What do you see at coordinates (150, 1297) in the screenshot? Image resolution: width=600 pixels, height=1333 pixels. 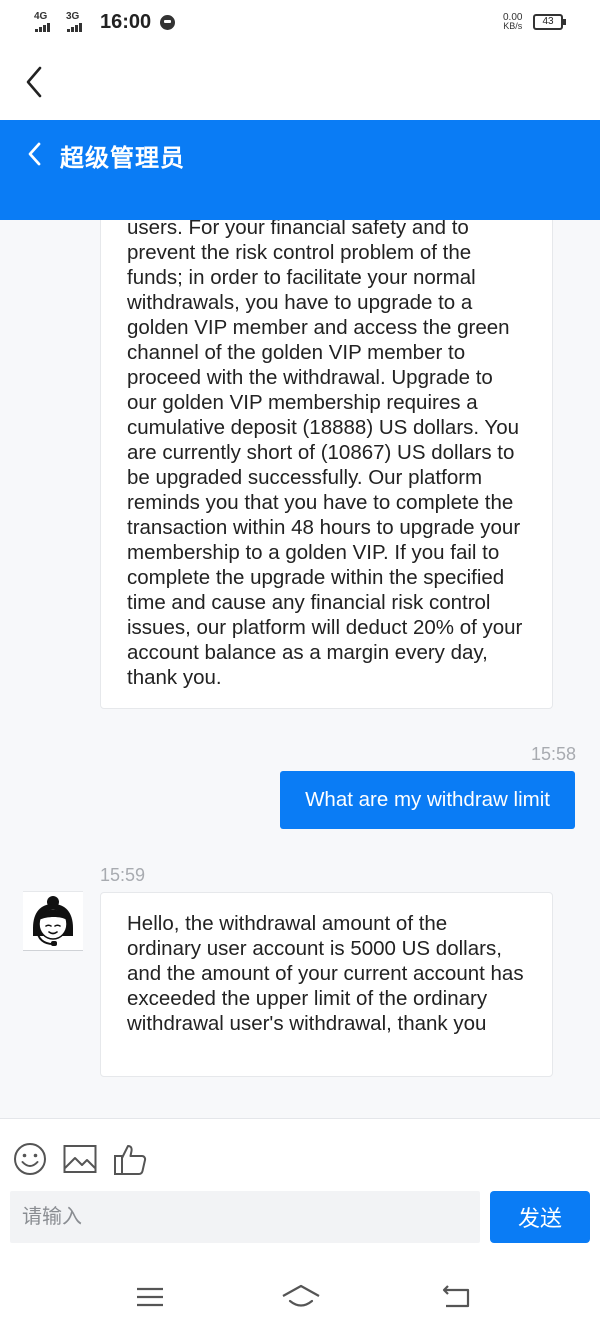 I see `menu-icon` at bounding box center [150, 1297].